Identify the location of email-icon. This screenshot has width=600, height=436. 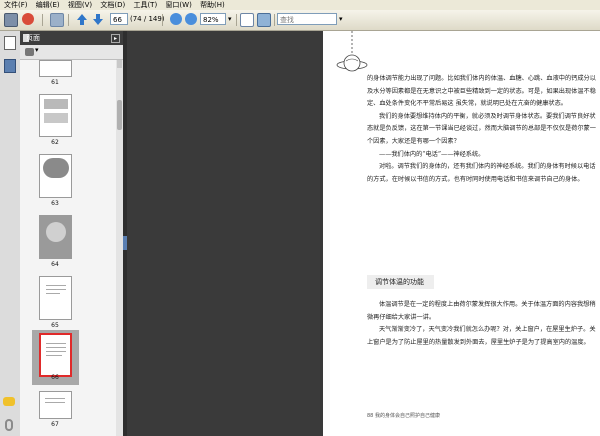
(28, 19).